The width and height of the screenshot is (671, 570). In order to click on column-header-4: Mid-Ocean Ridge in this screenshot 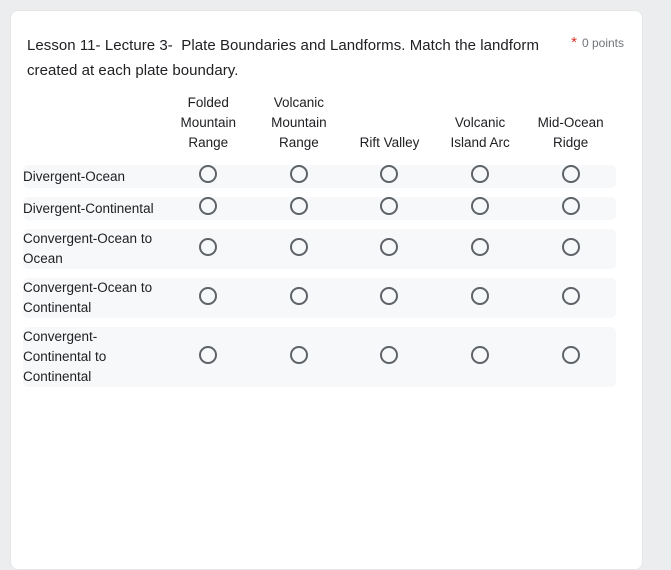, I will do `click(570, 132)`.